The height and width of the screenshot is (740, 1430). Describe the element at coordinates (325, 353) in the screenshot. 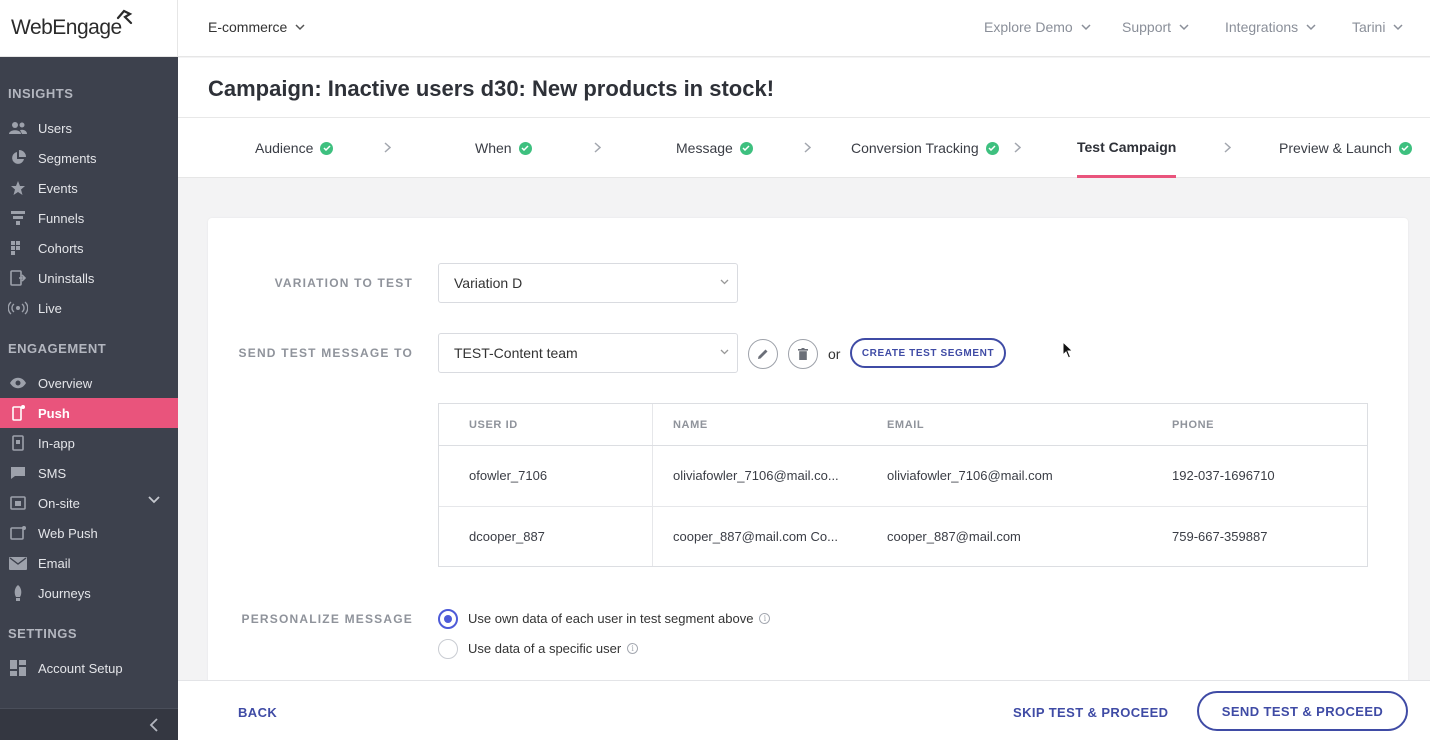

I see `send-test-label: SEND TEST MESSAGE TO` at that location.